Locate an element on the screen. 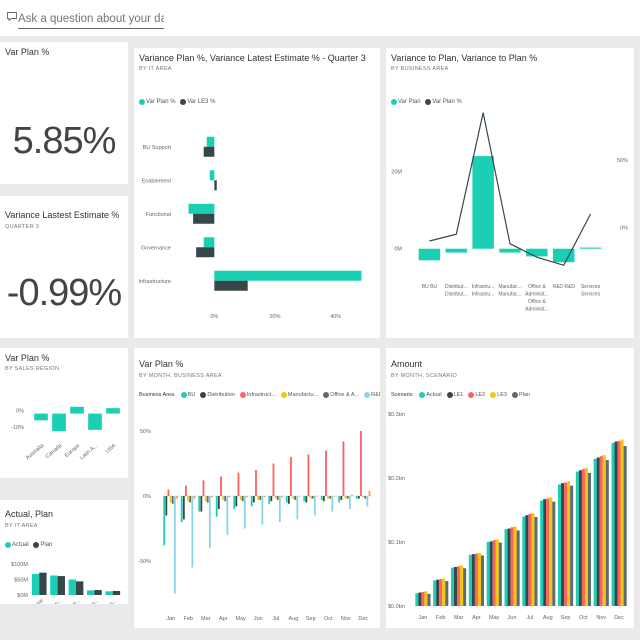 This screenshot has width=640, height=640. y2-tick-label: 0% is located at coordinates (624, 229).